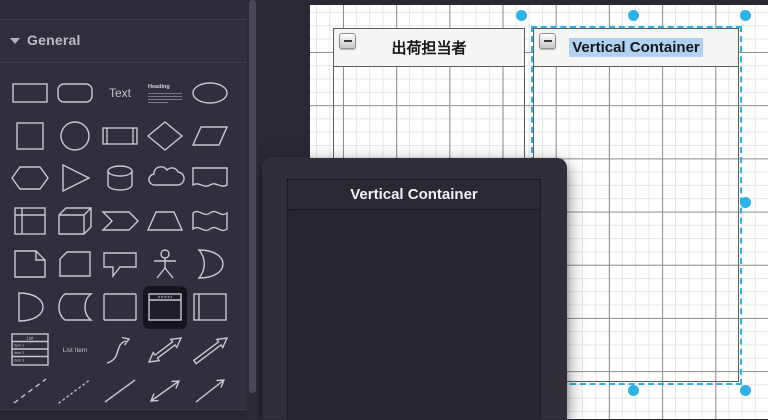  I want to click on shape-bidirectional-arrow, so click(165, 350).